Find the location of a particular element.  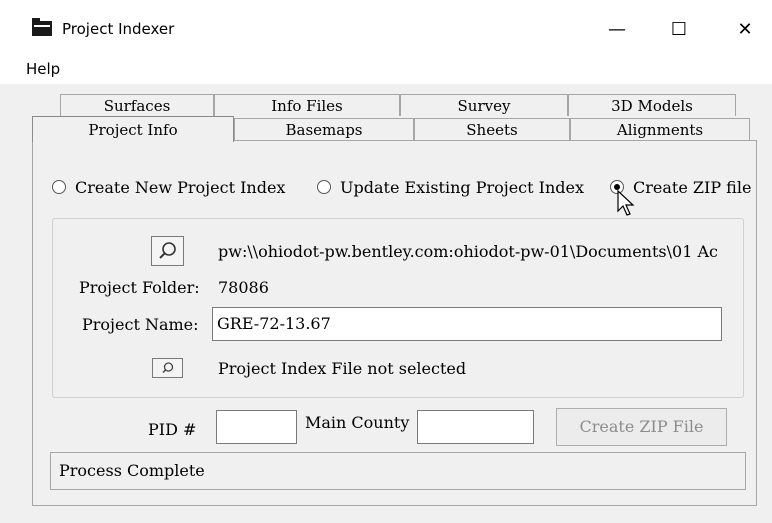

folder-icon is located at coordinates (42, 27).